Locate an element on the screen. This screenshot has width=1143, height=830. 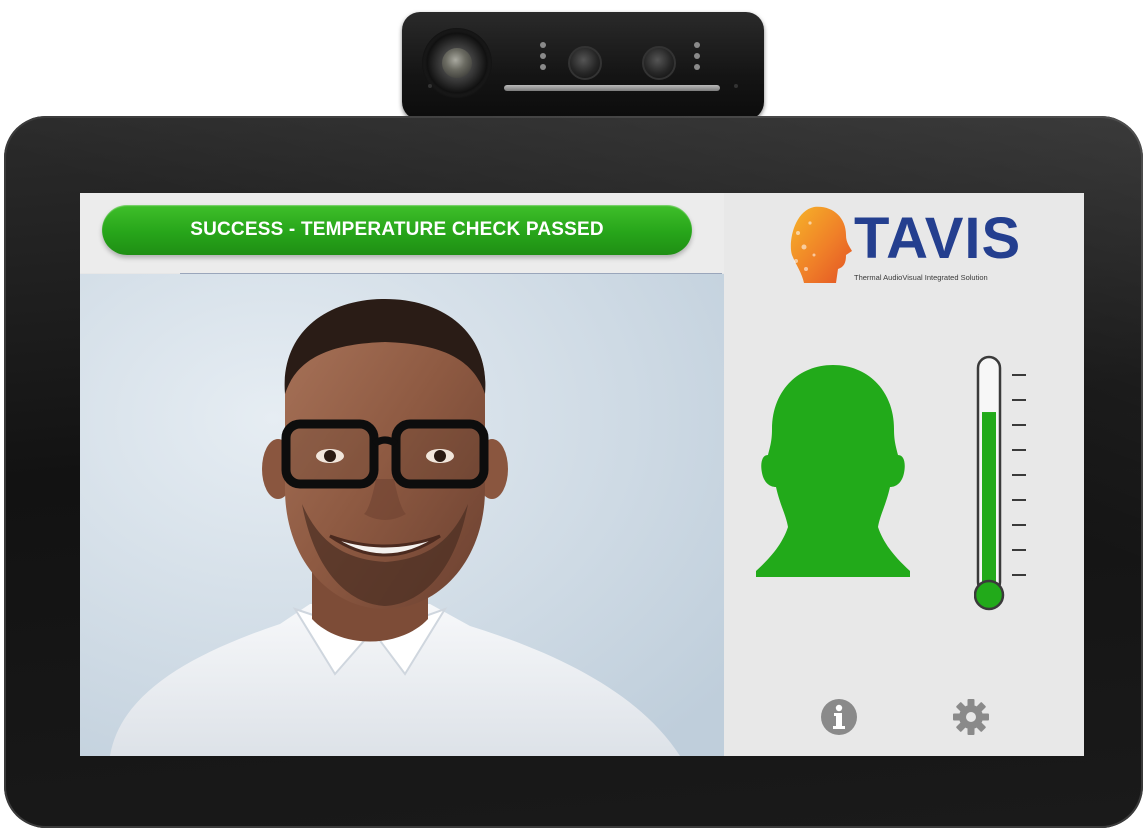
thermal-camera-module is located at coordinates (583, 66).